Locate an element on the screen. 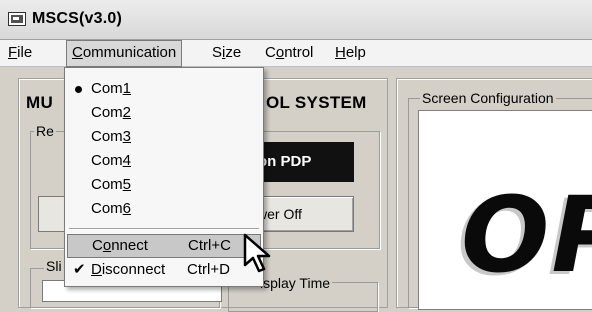  menu-file-rest: ile is located at coordinates (25, 52).